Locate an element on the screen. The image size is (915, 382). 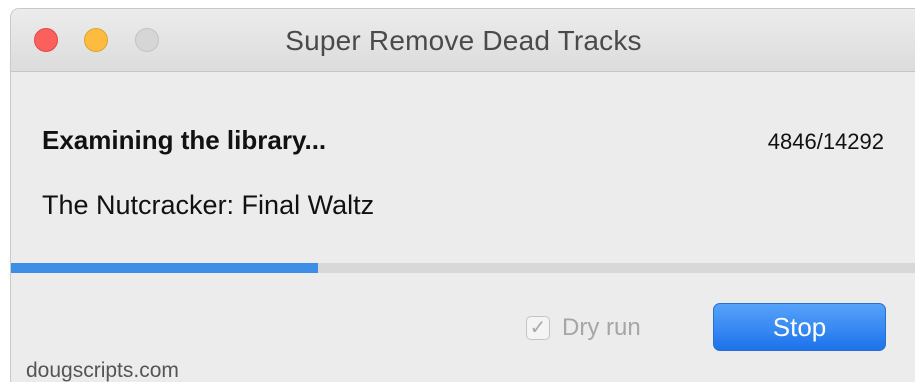
stop-button: Stop is located at coordinates (799, 327).